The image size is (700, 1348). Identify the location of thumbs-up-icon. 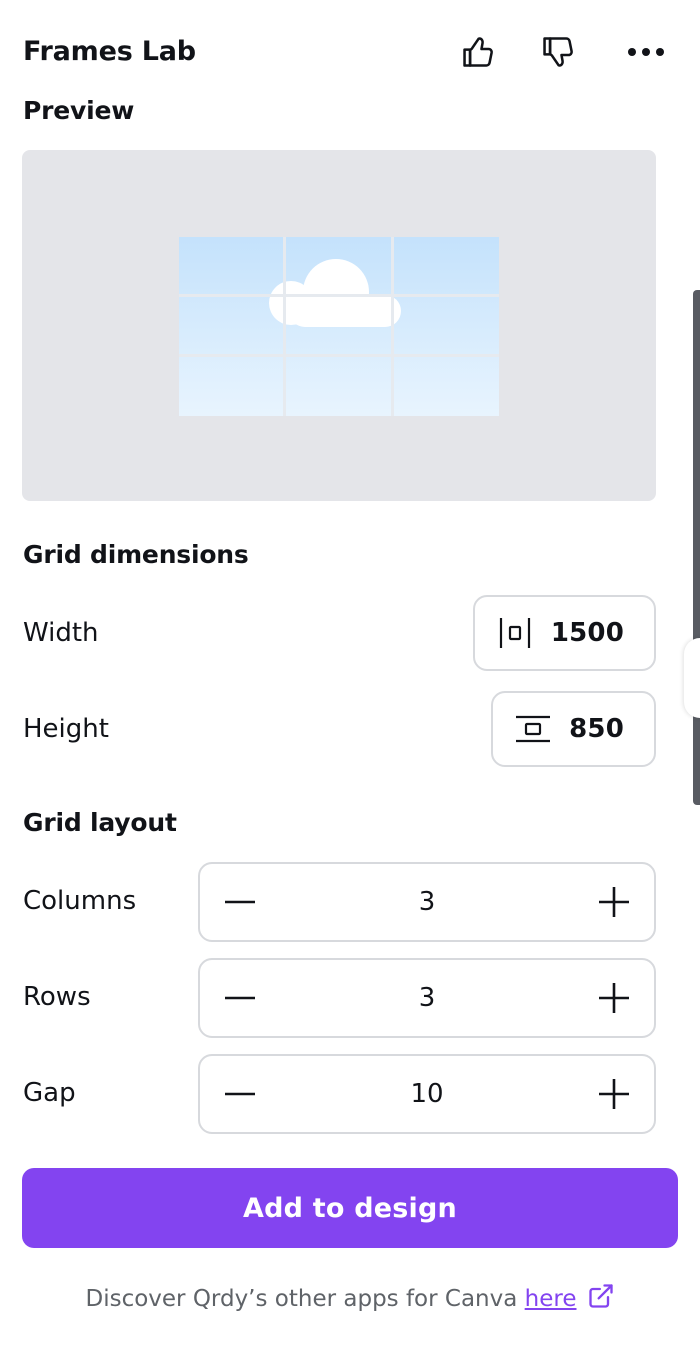
(478, 52).